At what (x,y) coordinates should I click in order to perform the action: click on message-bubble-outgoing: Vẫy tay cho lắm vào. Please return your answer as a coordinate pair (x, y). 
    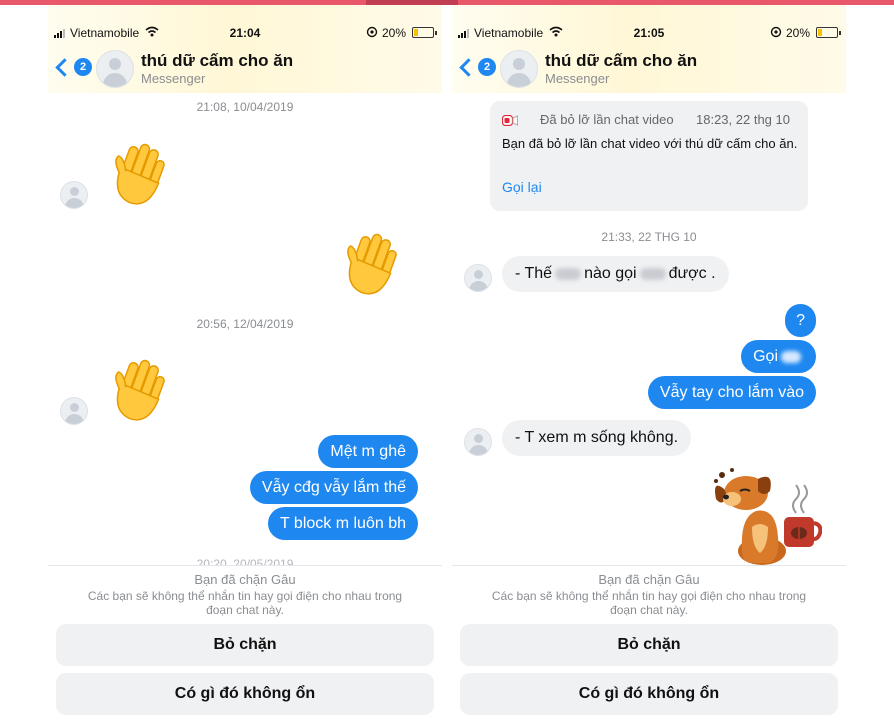
    Looking at the image, I should click on (731, 392).